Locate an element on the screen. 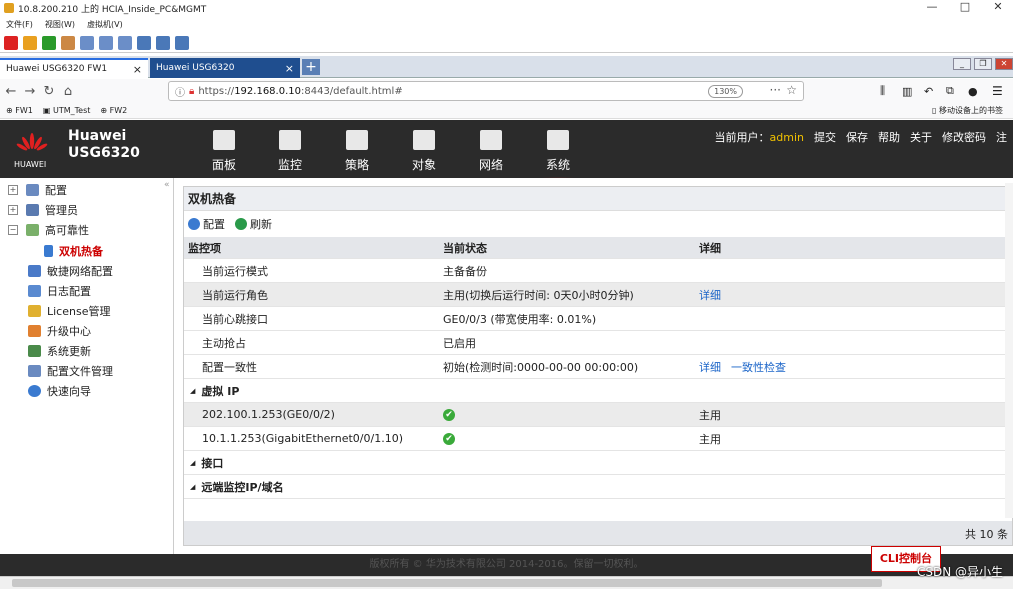 This screenshot has width=1013, height=589. nav-network: 网络 is located at coordinates (491, 151).